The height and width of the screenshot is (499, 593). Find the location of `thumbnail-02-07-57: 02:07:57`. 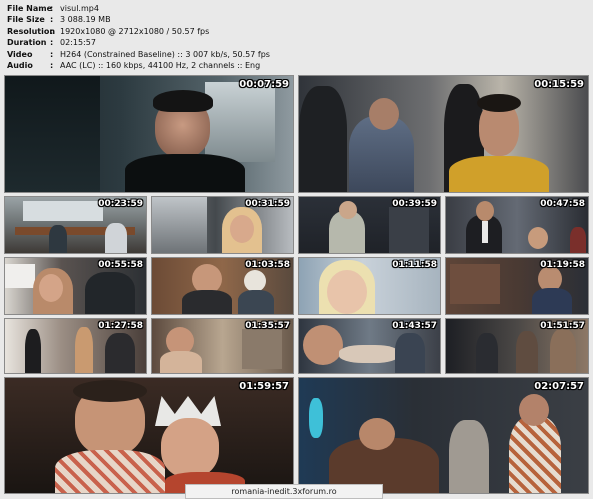

thumbnail-02-07-57: 02:07:57 is located at coordinates (443, 435).